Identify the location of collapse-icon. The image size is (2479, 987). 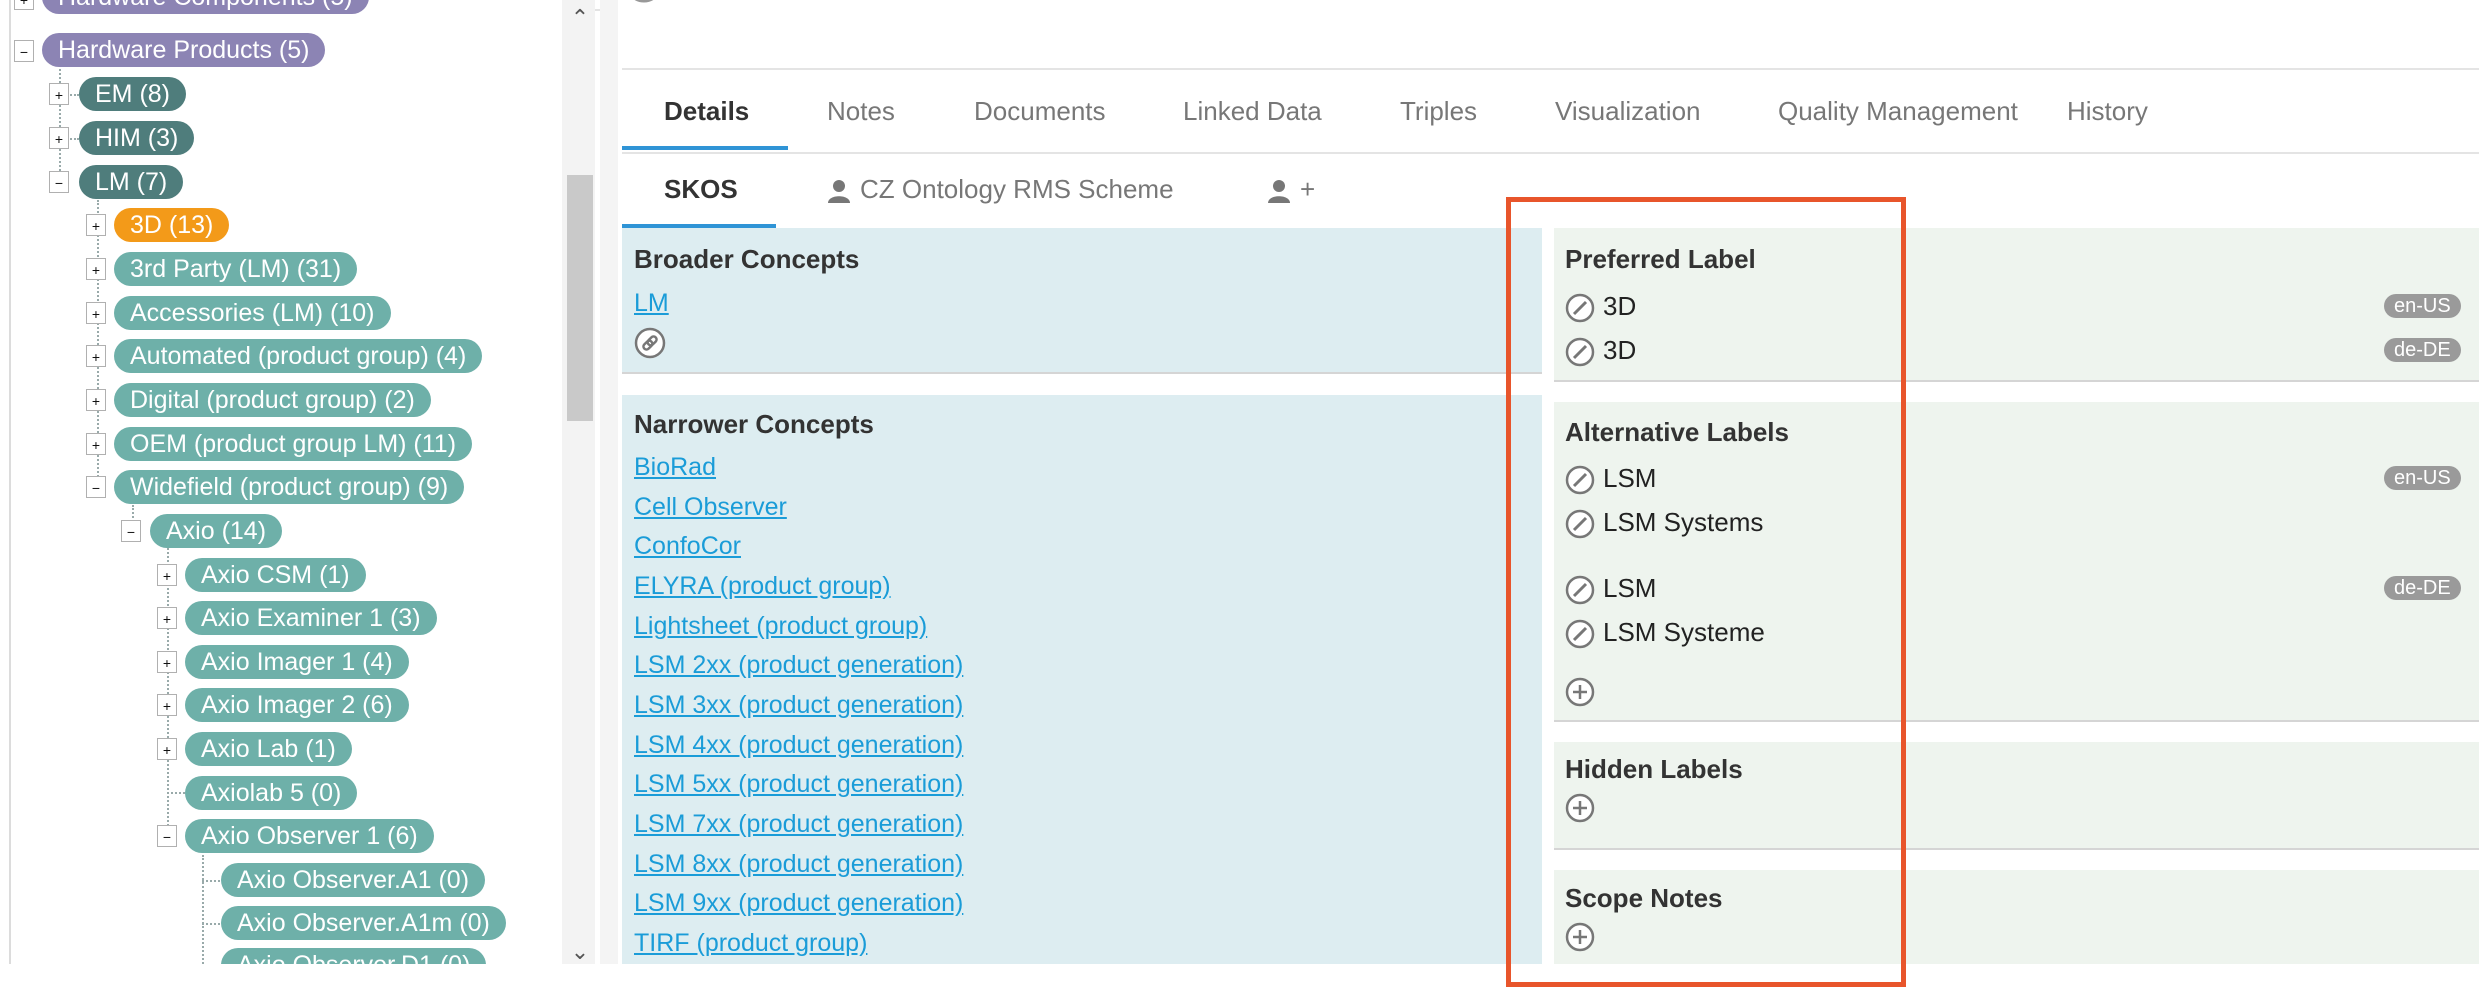
(644, 10).